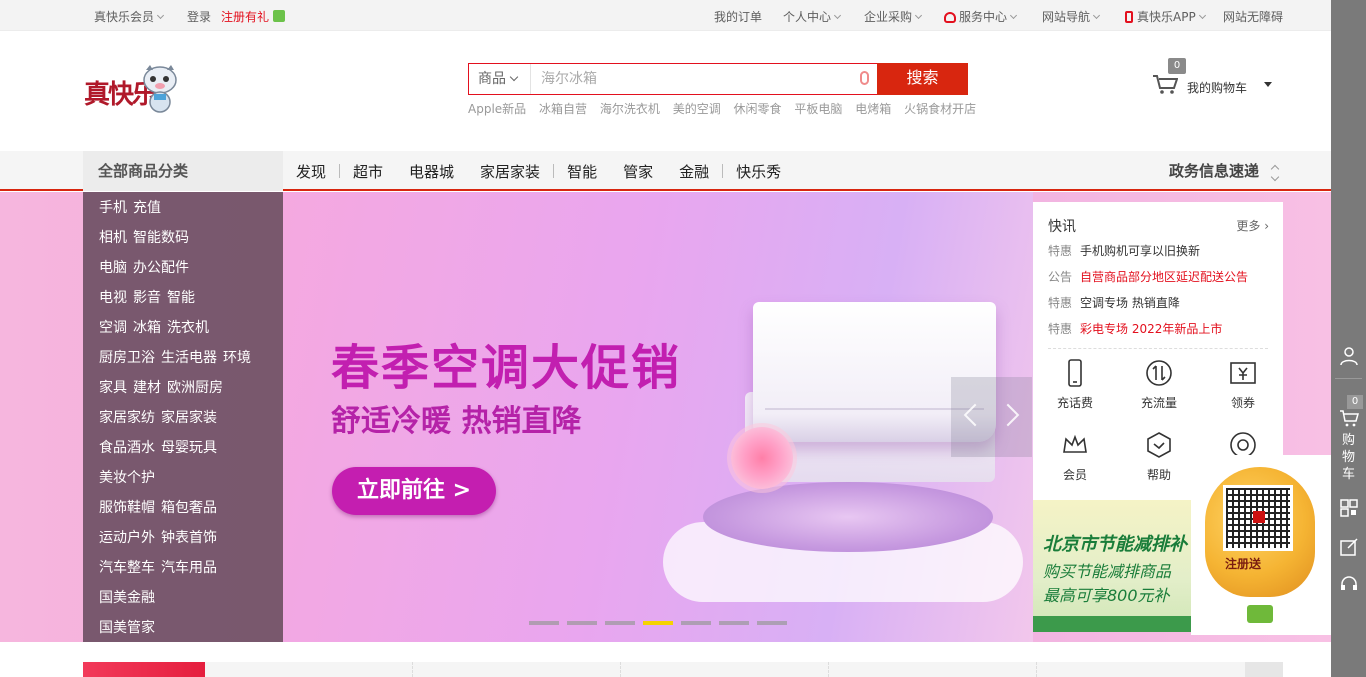  I want to click on news-item: 特惠 手机购机可享以旧换新, so click(1159, 255).